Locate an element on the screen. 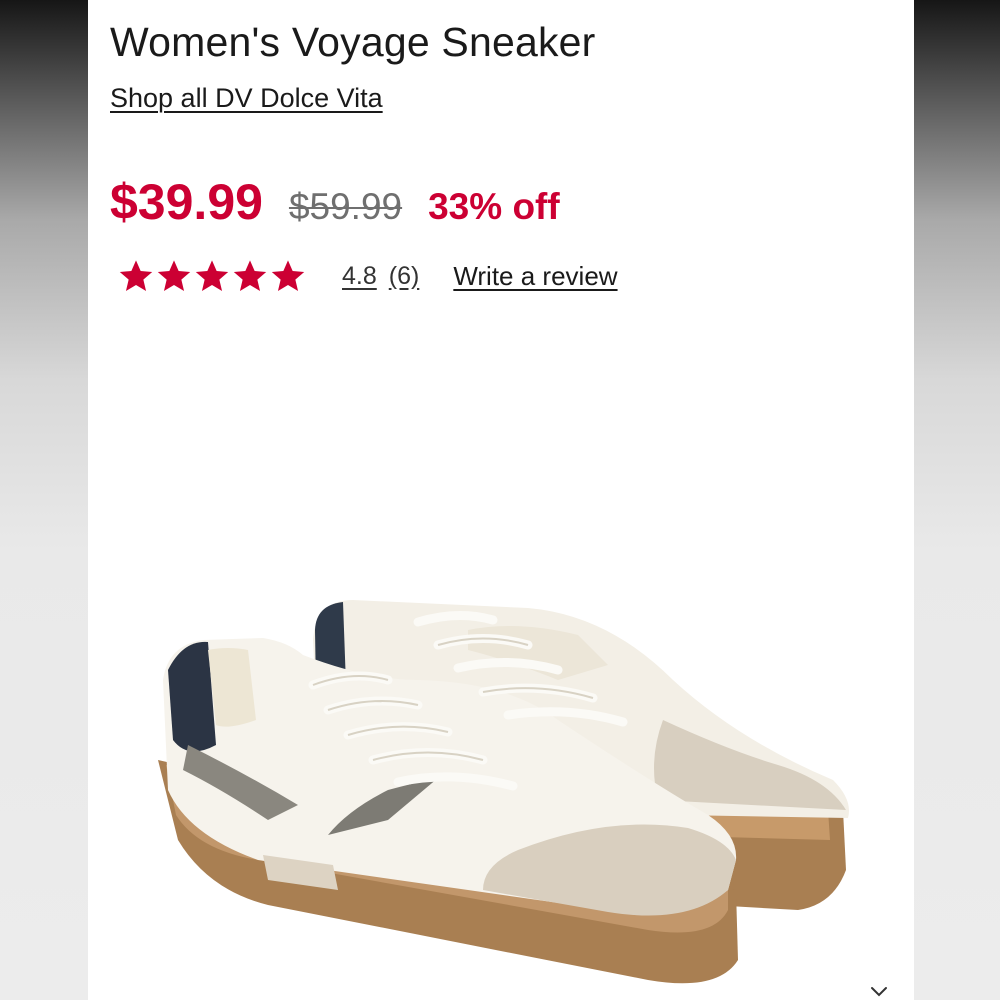 This screenshot has width=1000, height=1000. write-review-link: Write a review is located at coordinates (535, 276).